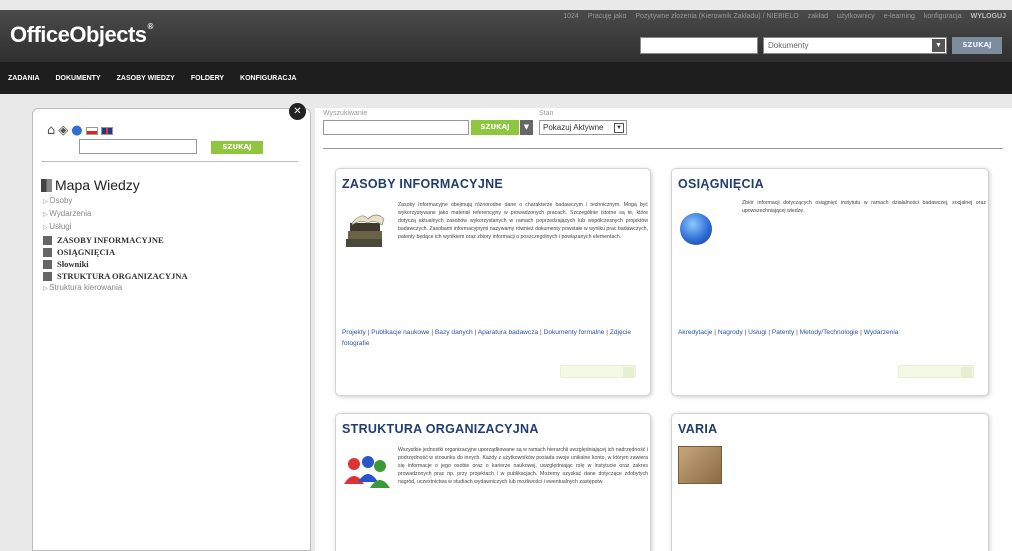 Image resolution: width=1012 pixels, height=551 pixels. Describe the element at coordinates (856, 16) in the screenshot. I see `top-menu-users: użytkownicy` at that location.